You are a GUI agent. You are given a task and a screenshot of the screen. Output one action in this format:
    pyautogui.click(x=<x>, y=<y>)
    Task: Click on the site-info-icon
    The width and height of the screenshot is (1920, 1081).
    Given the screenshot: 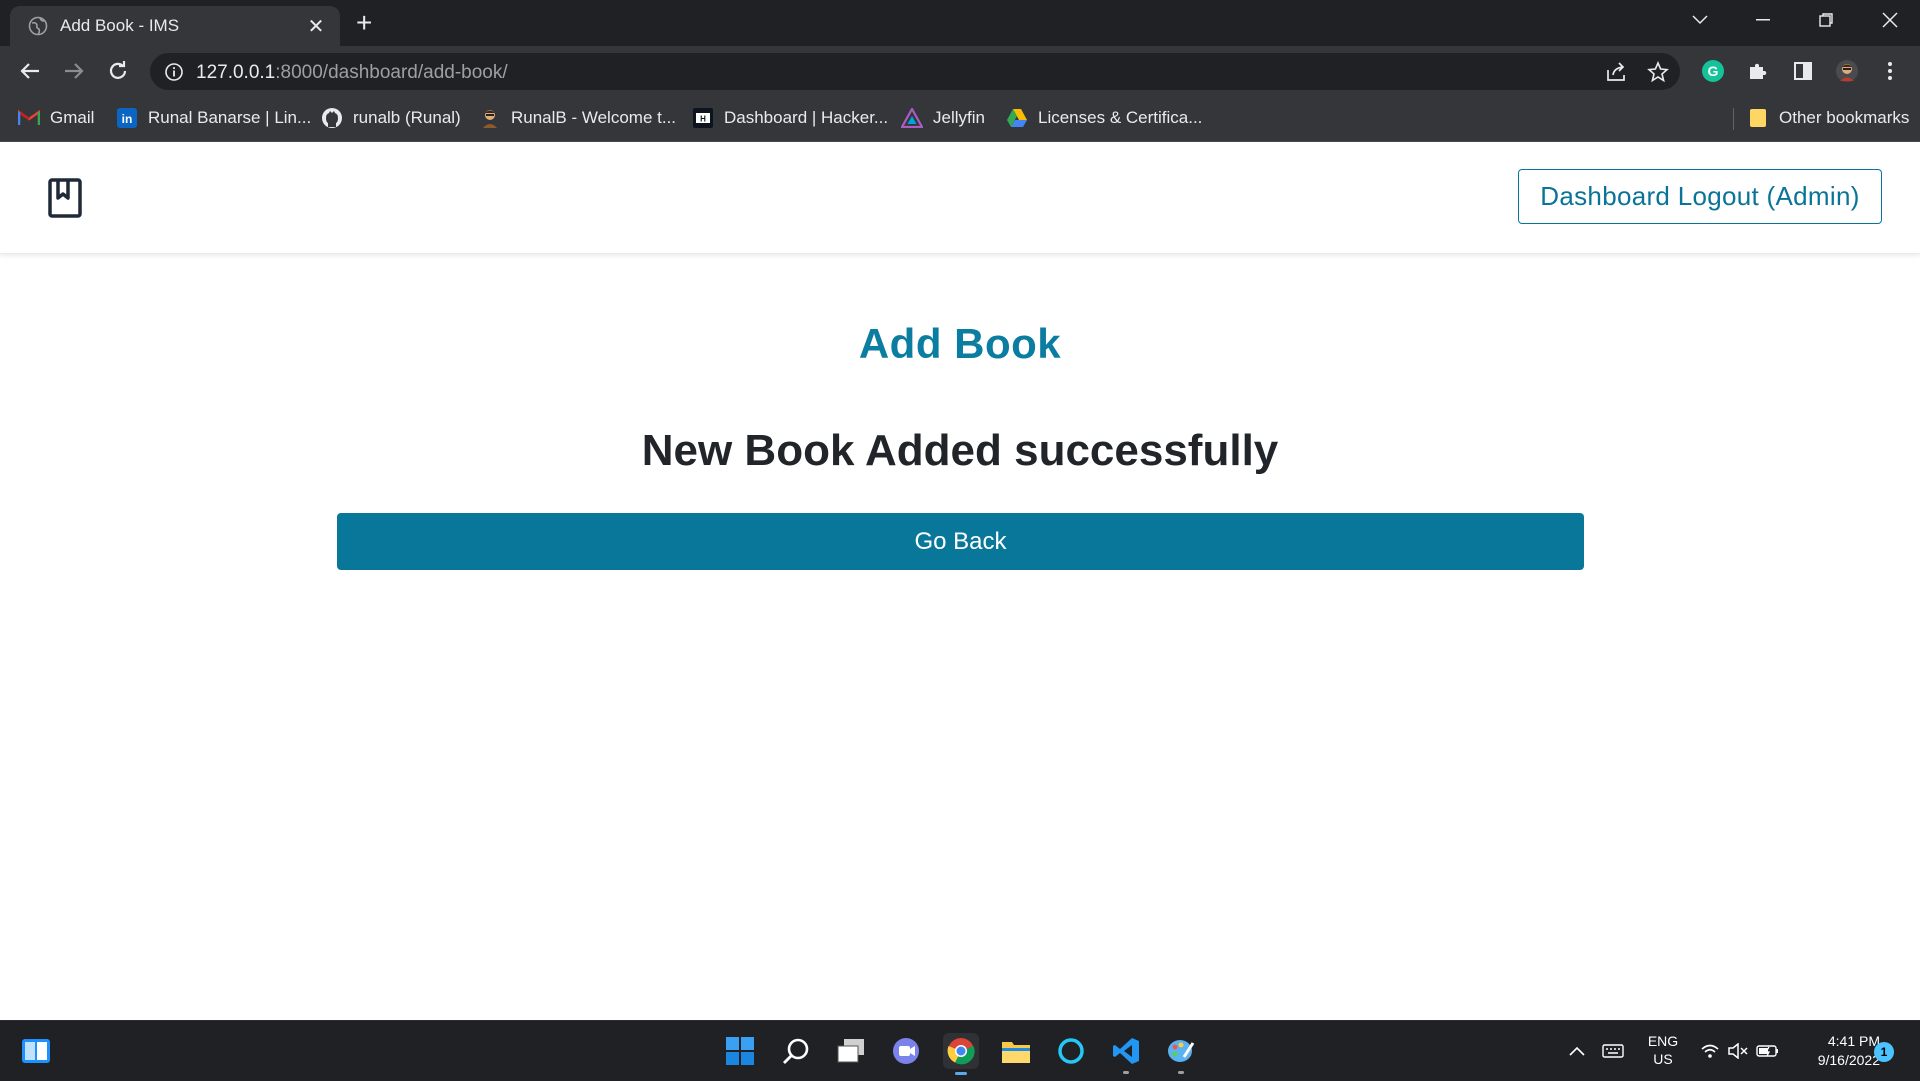 What is the action you would take?
    pyautogui.click(x=174, y=72)
    